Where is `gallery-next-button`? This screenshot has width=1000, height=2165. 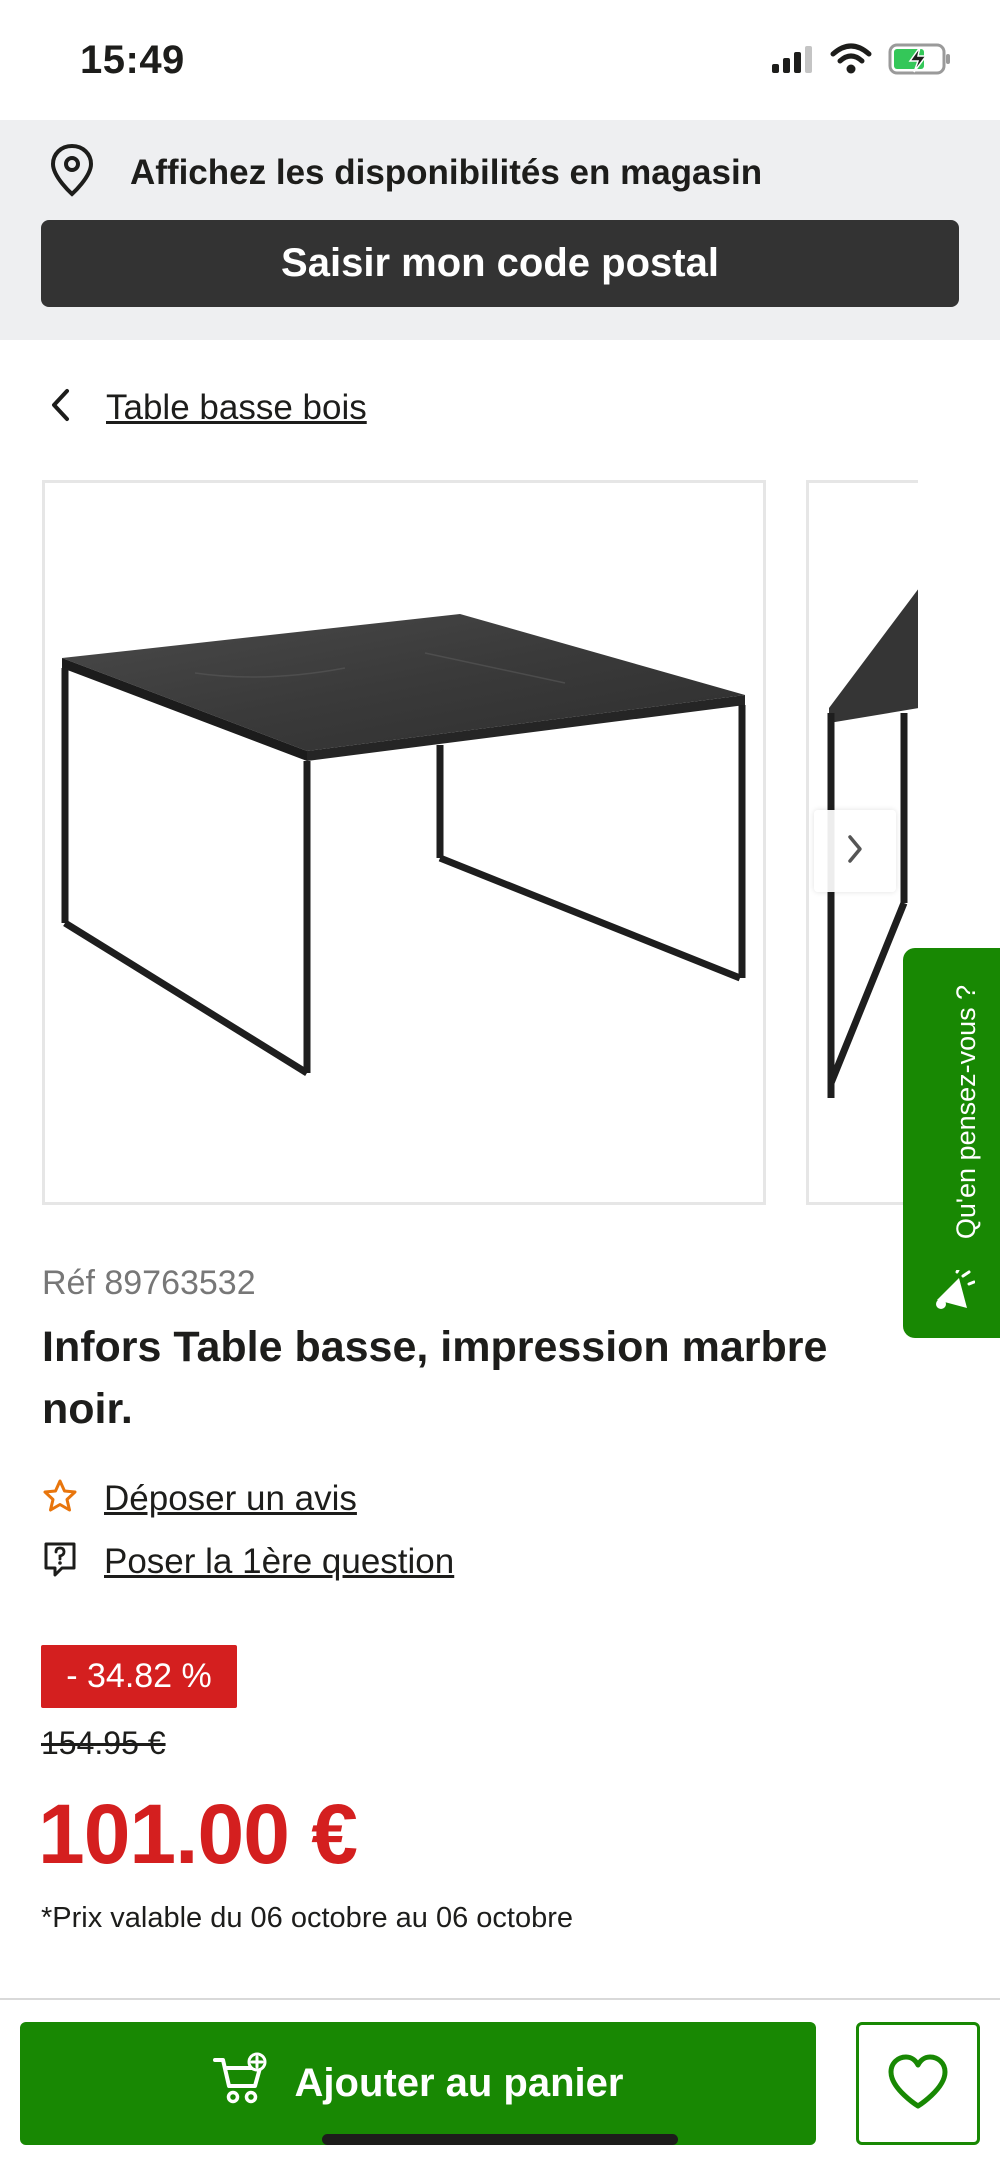 gallery-next-button is located at coordinates (855, 851).